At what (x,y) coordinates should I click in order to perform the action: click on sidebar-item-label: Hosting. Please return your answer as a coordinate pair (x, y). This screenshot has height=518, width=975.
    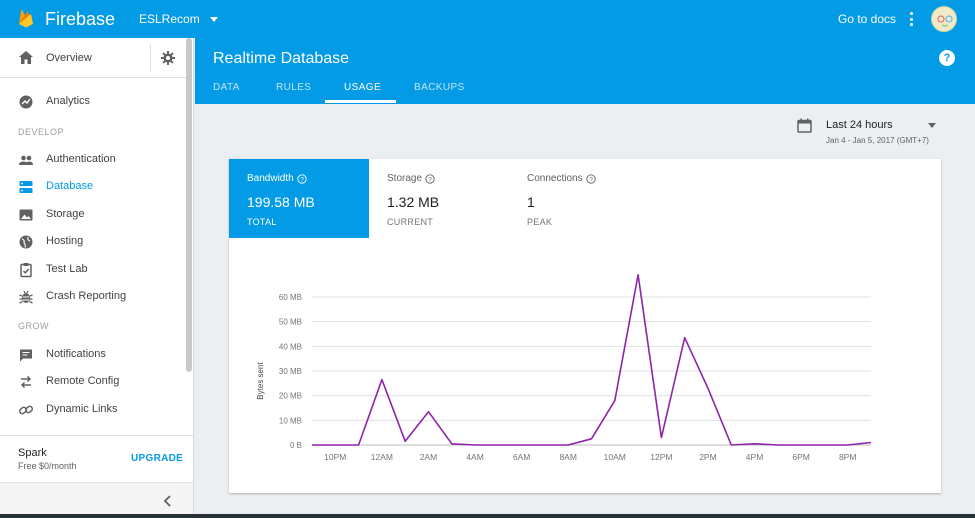
    Looking at the image, I should click on (65, 241).